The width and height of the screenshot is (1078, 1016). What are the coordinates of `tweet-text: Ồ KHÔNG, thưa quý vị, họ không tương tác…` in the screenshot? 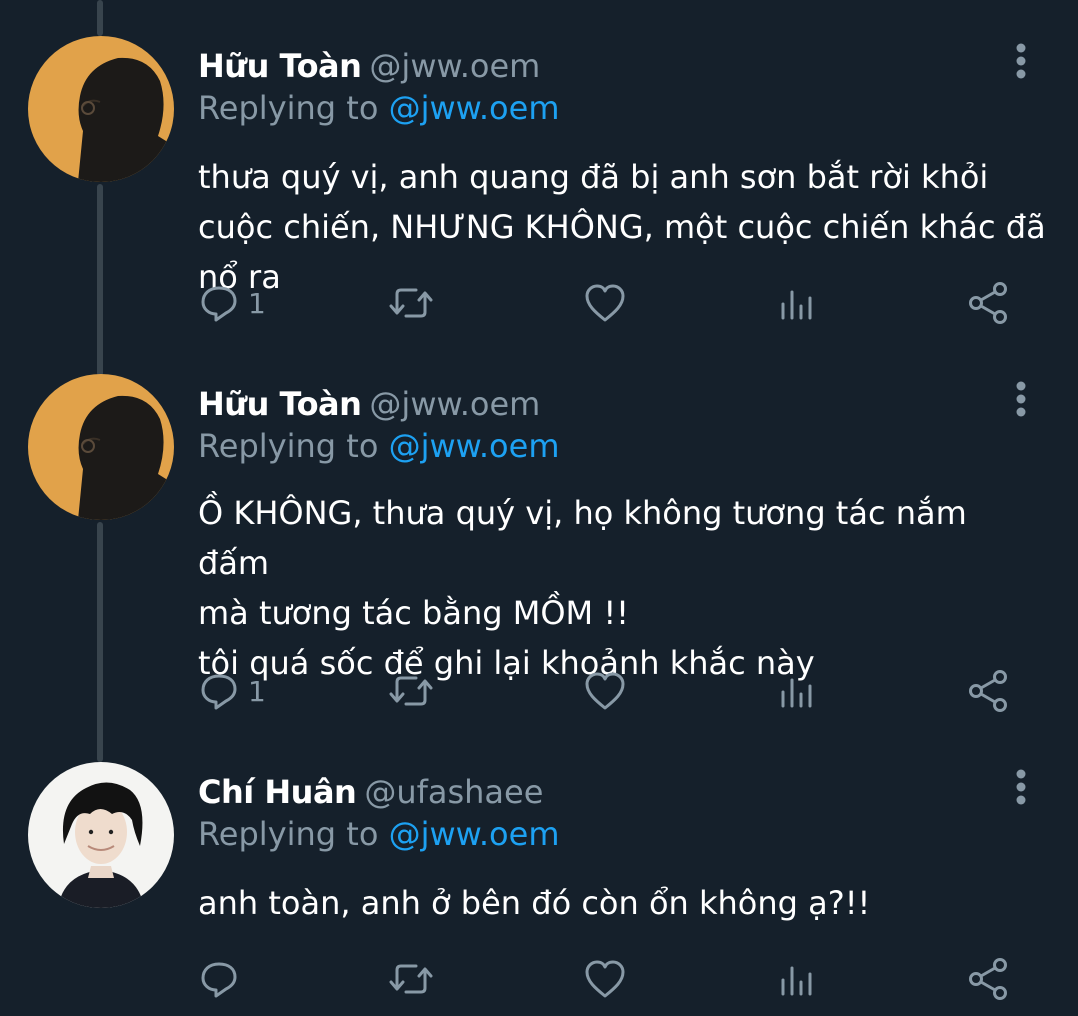 It's located at (582, 588).